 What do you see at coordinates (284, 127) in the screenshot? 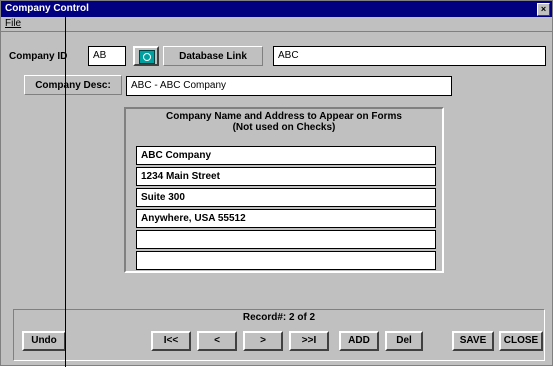
I see `group-title-line2: (Not used on Checks)` at bounding box center [284, 127].